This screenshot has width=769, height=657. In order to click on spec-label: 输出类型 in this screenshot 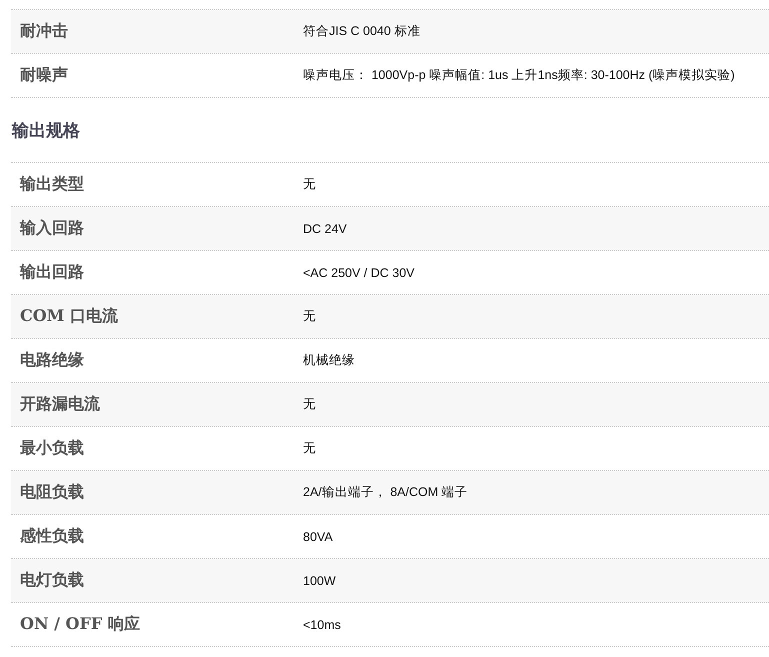, I will do `click(51, 184)`.